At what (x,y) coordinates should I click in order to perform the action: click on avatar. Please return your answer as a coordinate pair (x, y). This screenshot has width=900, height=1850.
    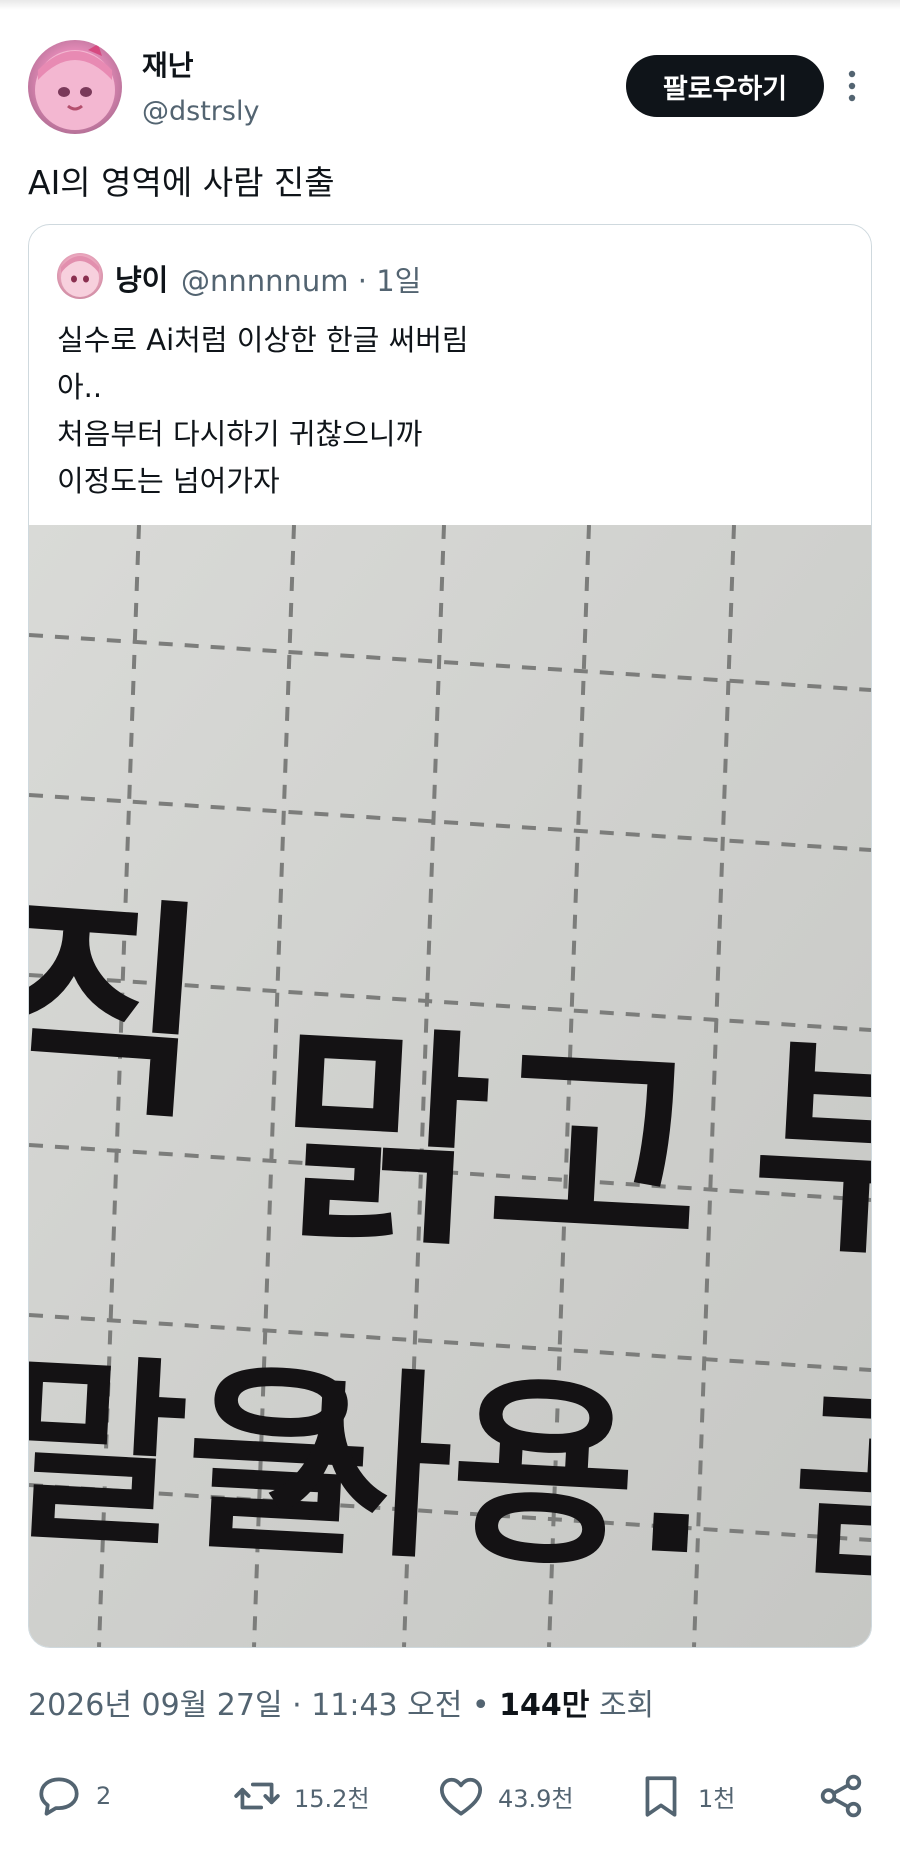
    Looking at the image, I should click on (75, 87).